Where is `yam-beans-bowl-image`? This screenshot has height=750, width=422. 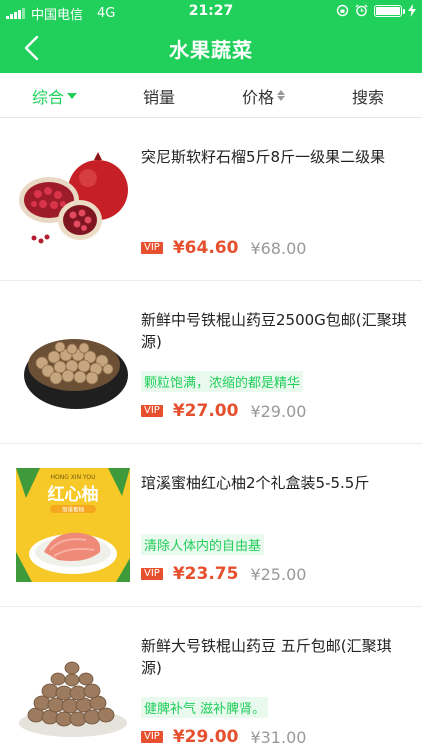 yam-beans-bowl-image is located at coordinates (76, 374).